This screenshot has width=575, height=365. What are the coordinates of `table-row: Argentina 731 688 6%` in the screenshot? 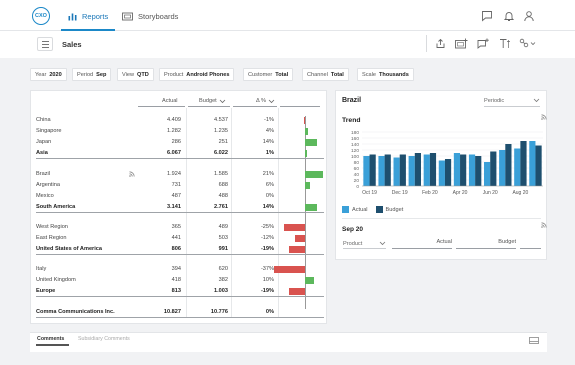 It's located at (180, 185).